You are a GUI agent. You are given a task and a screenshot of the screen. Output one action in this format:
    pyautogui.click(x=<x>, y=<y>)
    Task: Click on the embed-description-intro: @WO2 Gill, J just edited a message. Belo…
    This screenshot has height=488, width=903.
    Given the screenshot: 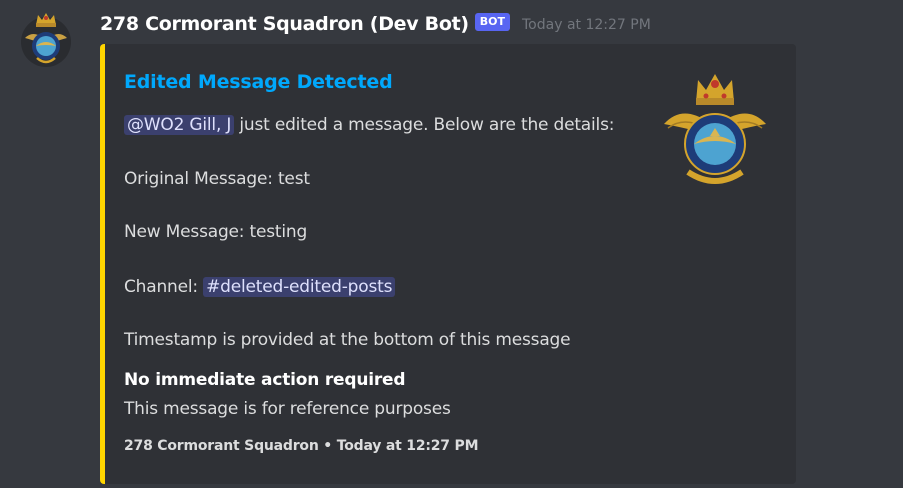 What is the action you would take?
    pyautogui.click(x=369, y=125)
    